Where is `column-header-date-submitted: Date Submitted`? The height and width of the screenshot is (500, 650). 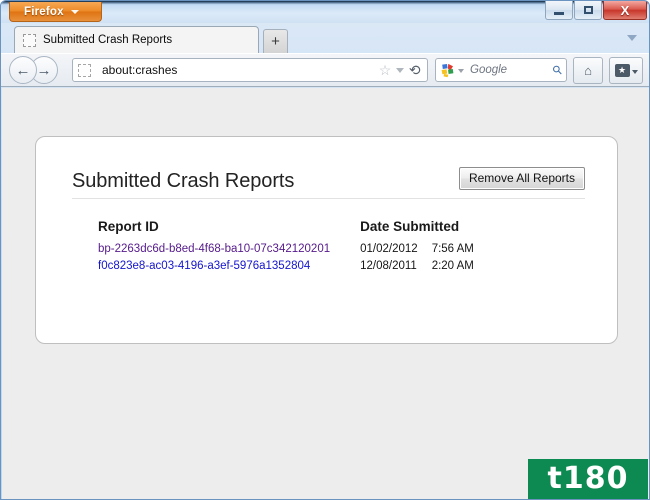 column-header-date-submitted: Date Submitted is located at coordinates (410, 226).